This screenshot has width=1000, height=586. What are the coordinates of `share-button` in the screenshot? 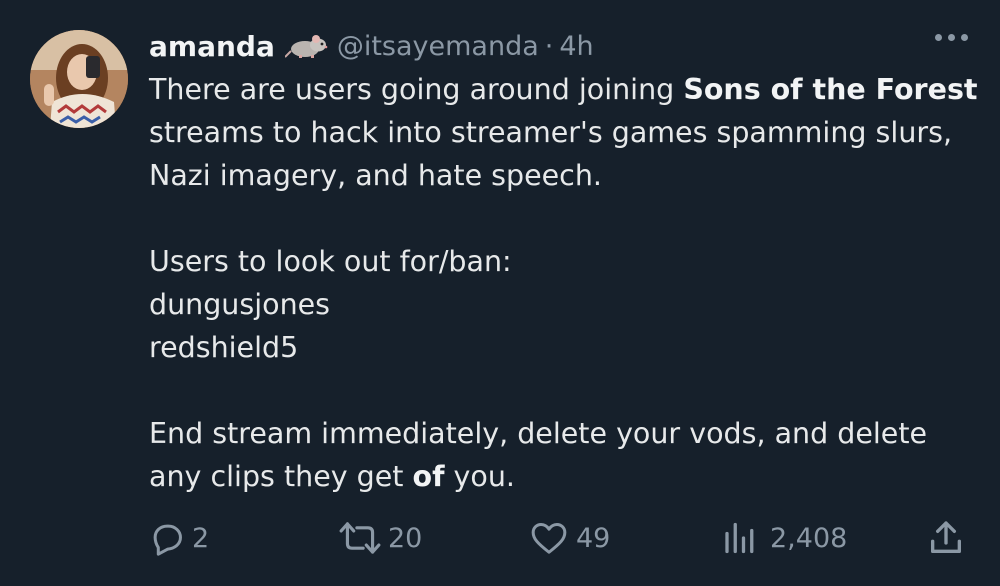 It's located at (946, 538).